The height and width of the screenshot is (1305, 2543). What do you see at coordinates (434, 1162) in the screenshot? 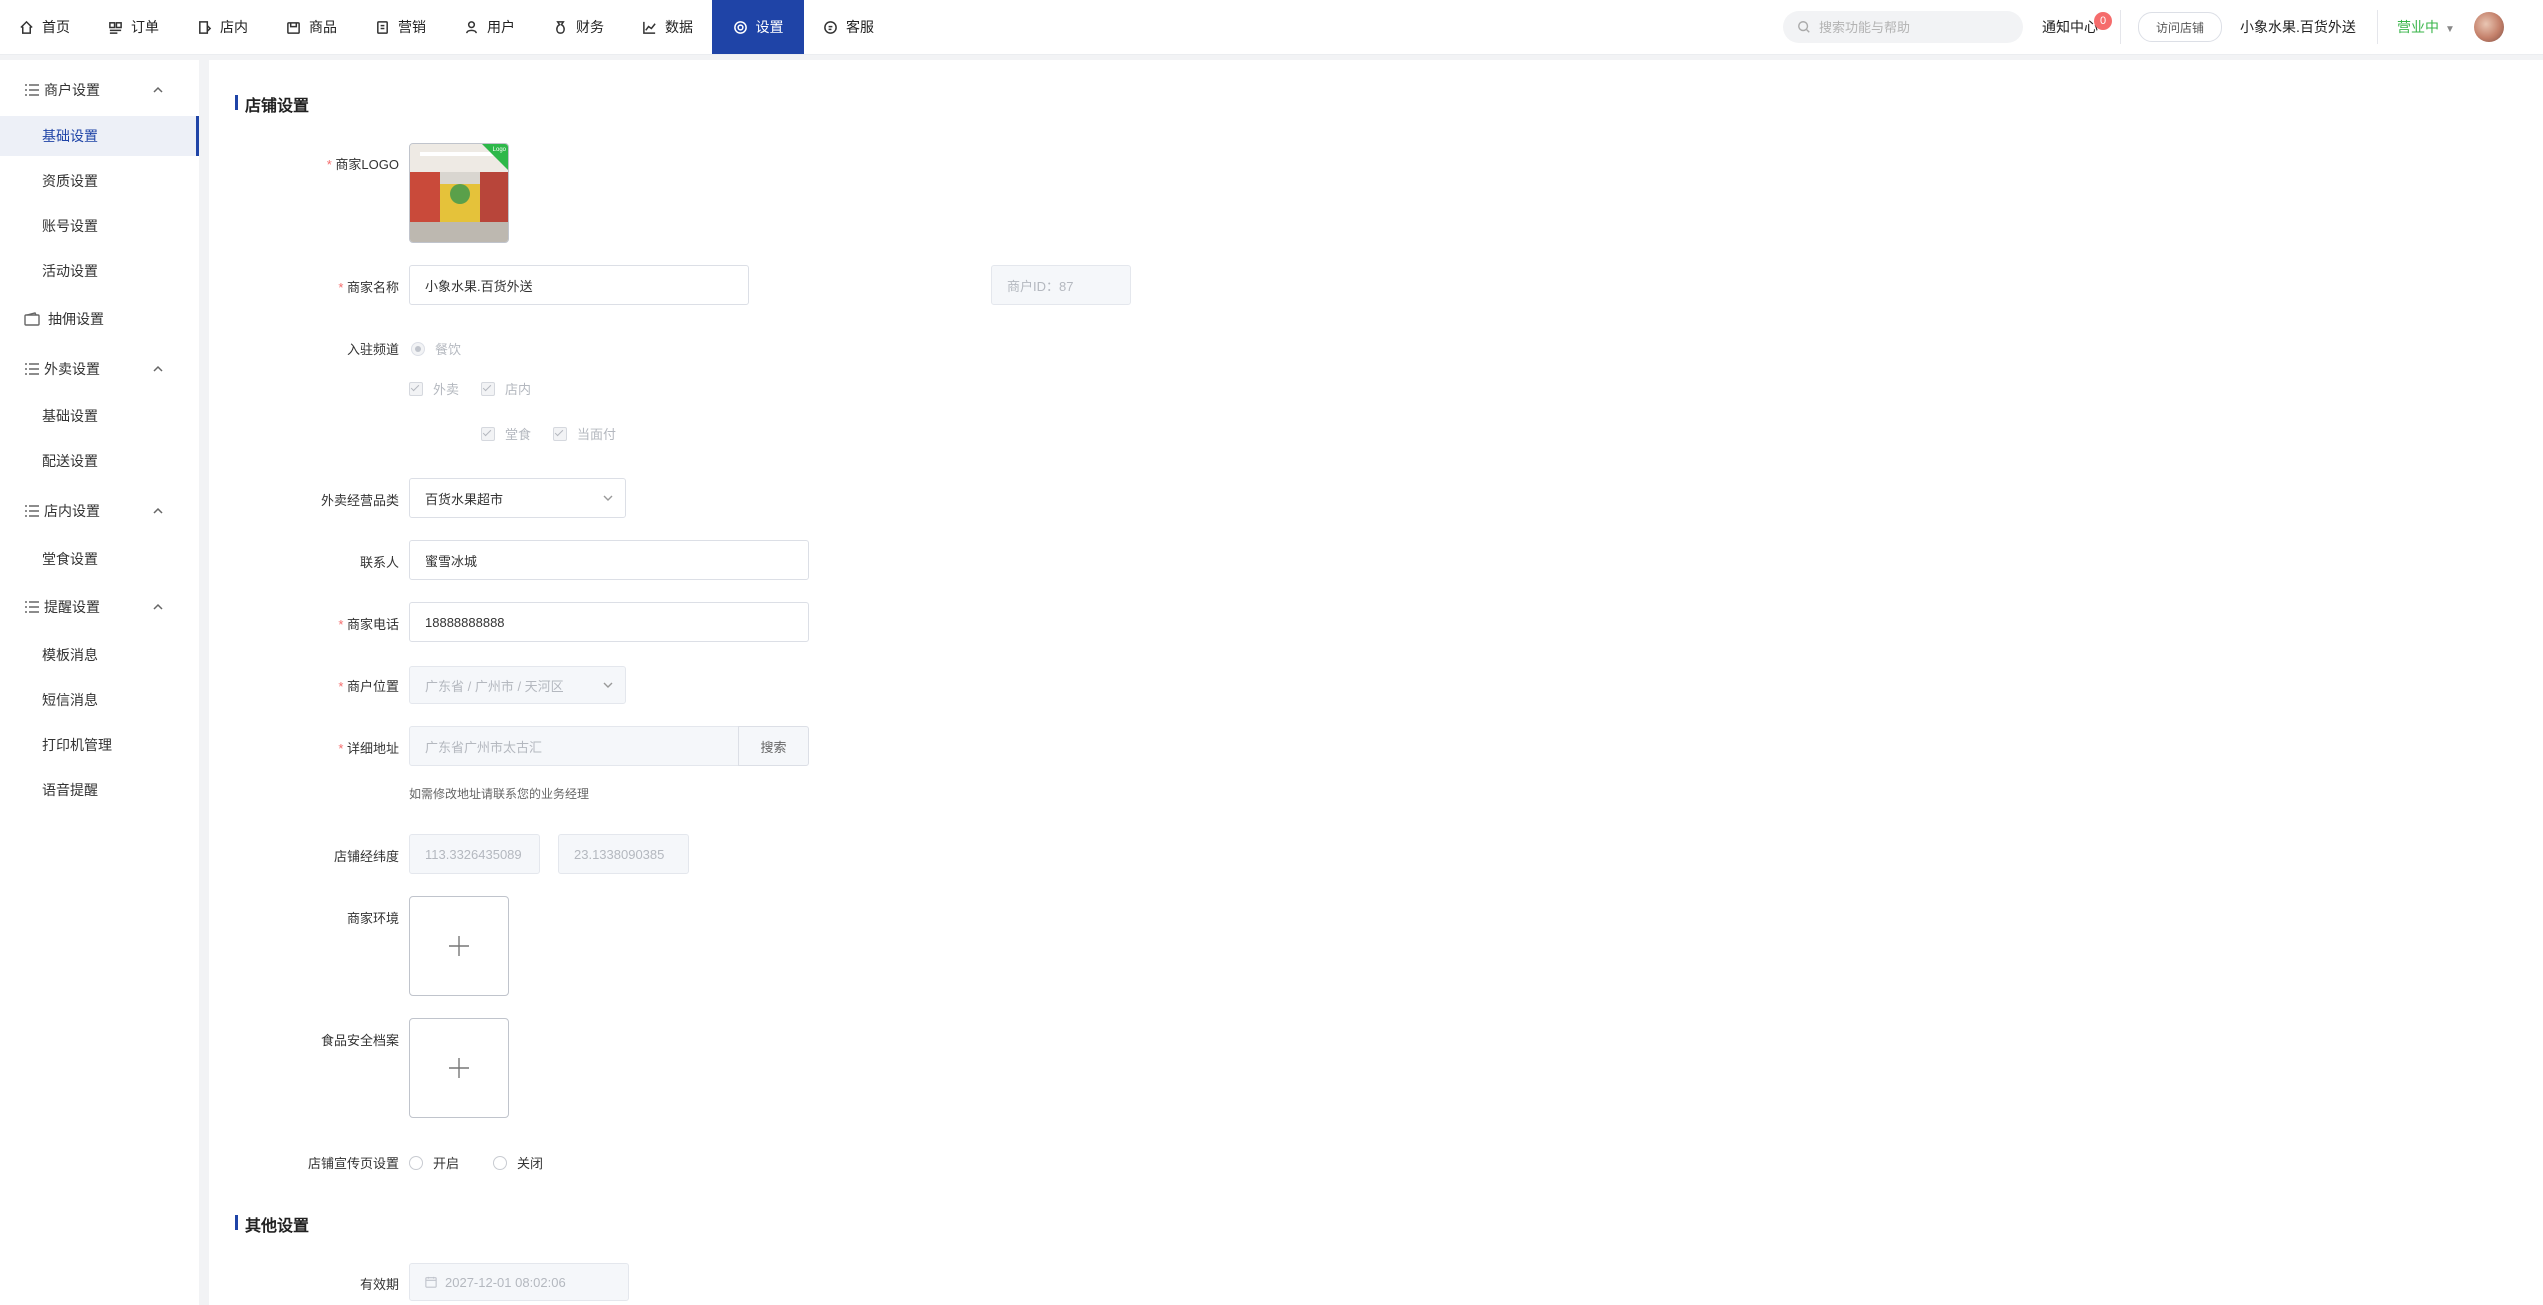
I see `promo-radio-on: 开启` at bounding box center [434, 1162].